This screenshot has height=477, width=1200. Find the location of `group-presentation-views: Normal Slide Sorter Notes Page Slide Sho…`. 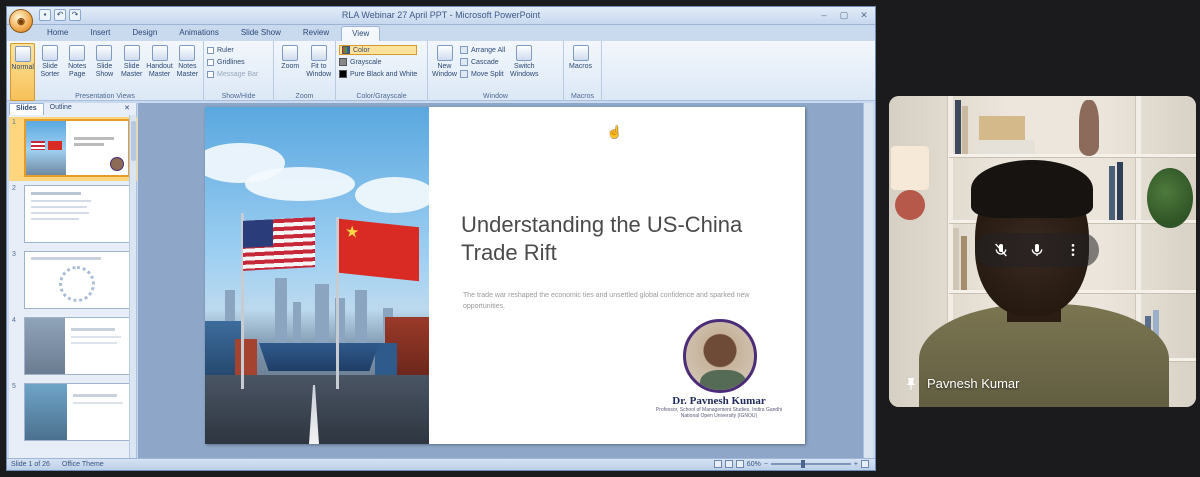

group-presentation-views: Normal Slide Sorter Notes Page Slide Sho… is located at coordinates (105, 71).